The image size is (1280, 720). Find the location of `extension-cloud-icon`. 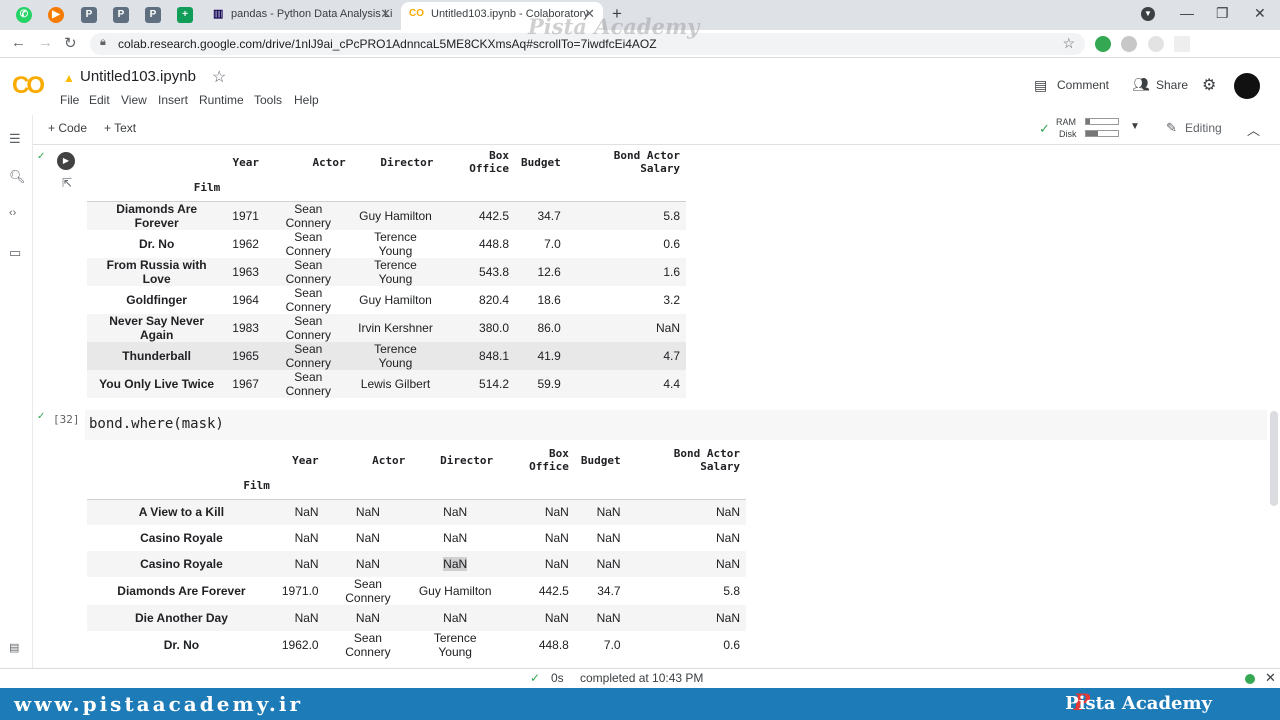

extension-cloud-icon is located at coordinates (1129, 44).